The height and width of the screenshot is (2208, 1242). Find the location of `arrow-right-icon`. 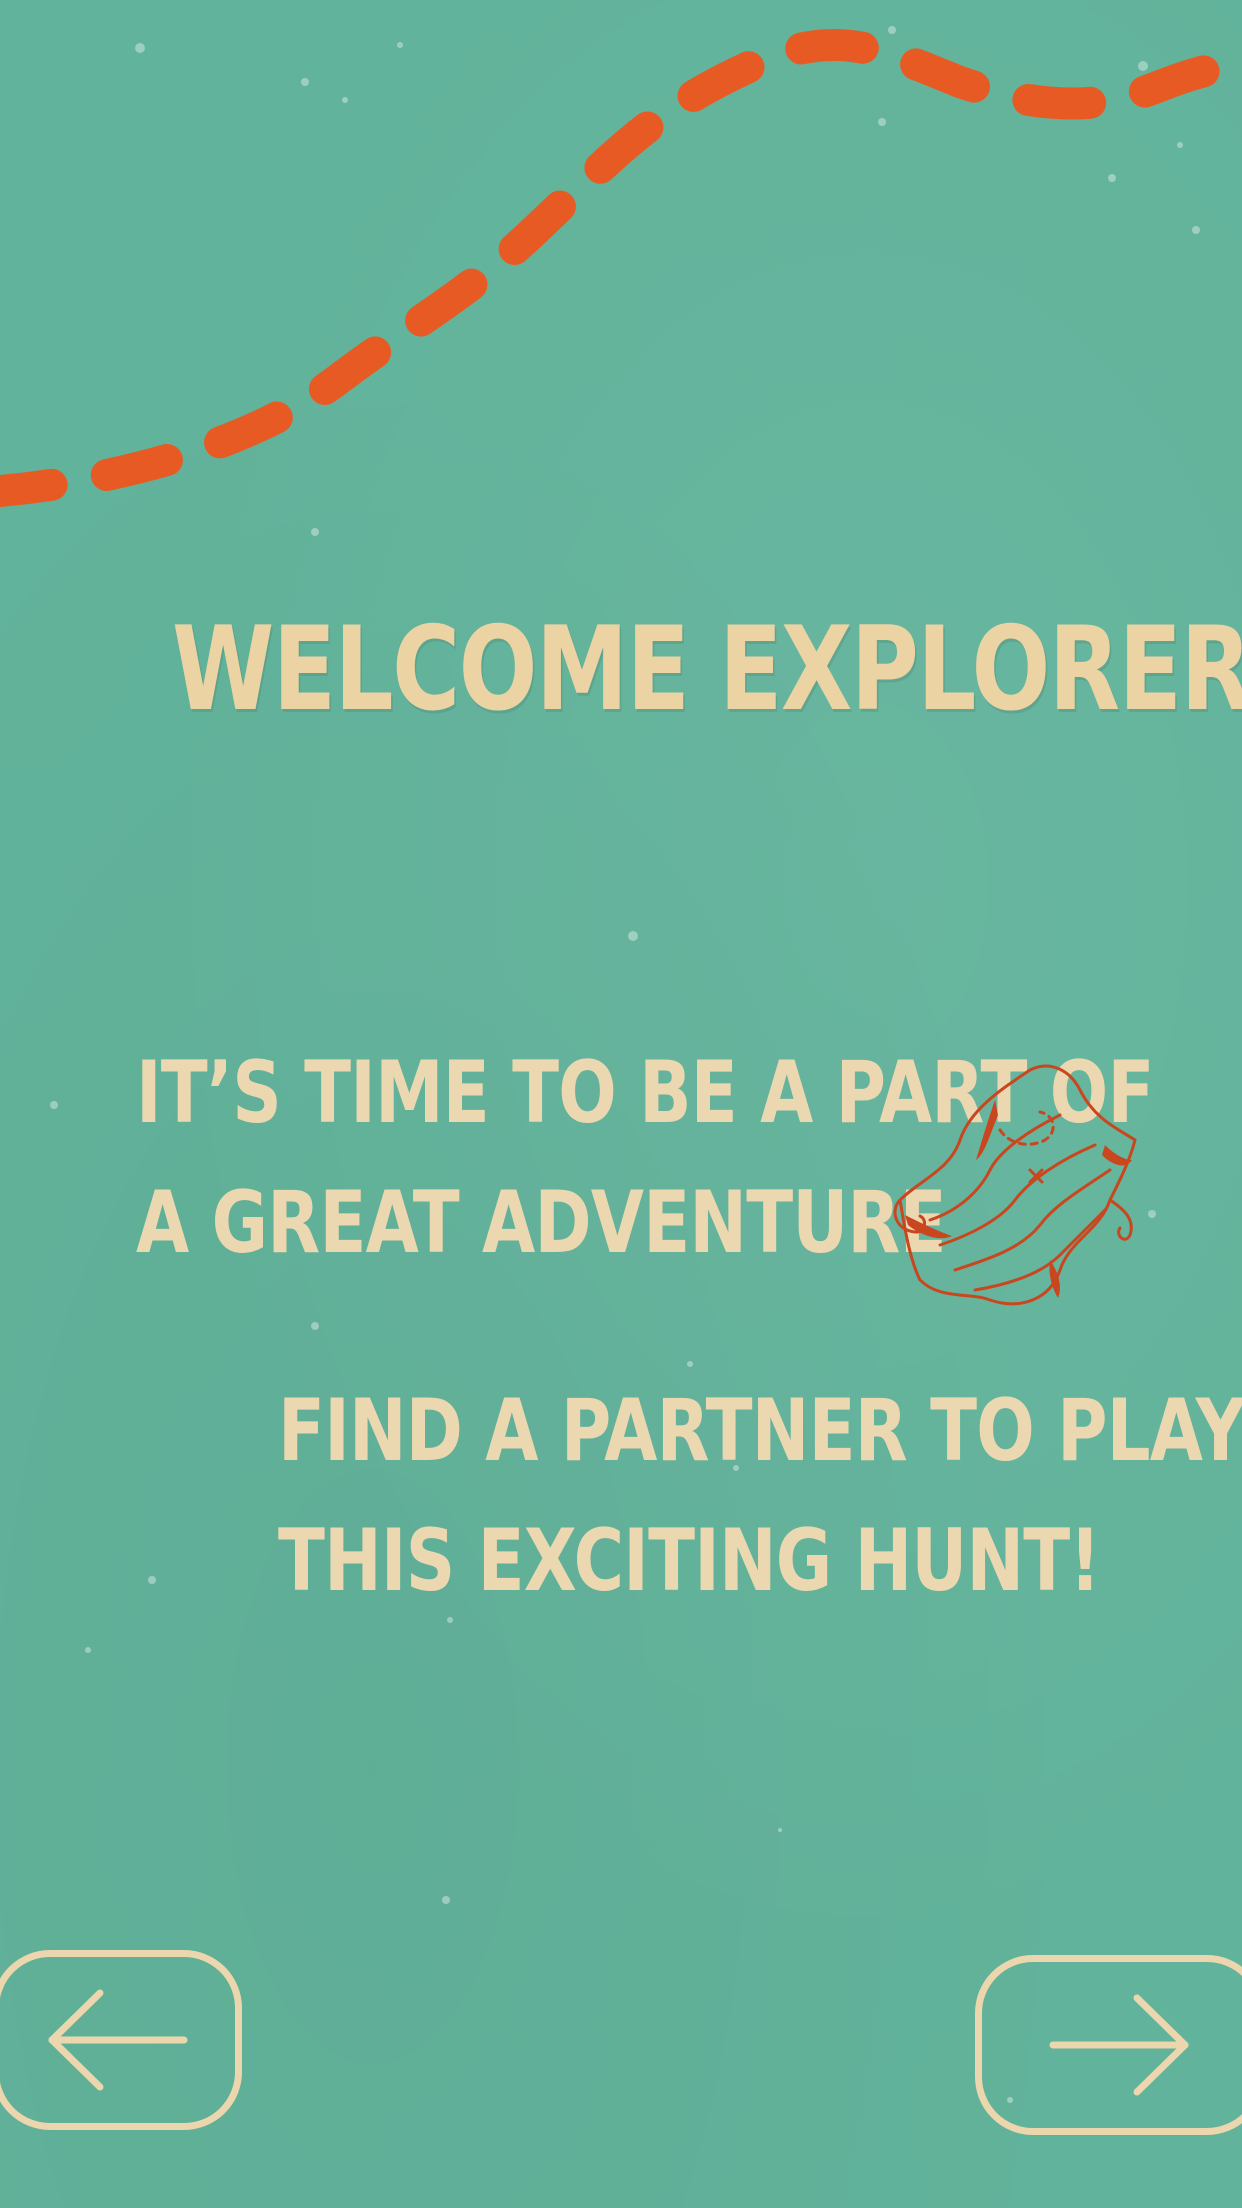

arrow-right-icon is located at coordinates (1119, 2045).